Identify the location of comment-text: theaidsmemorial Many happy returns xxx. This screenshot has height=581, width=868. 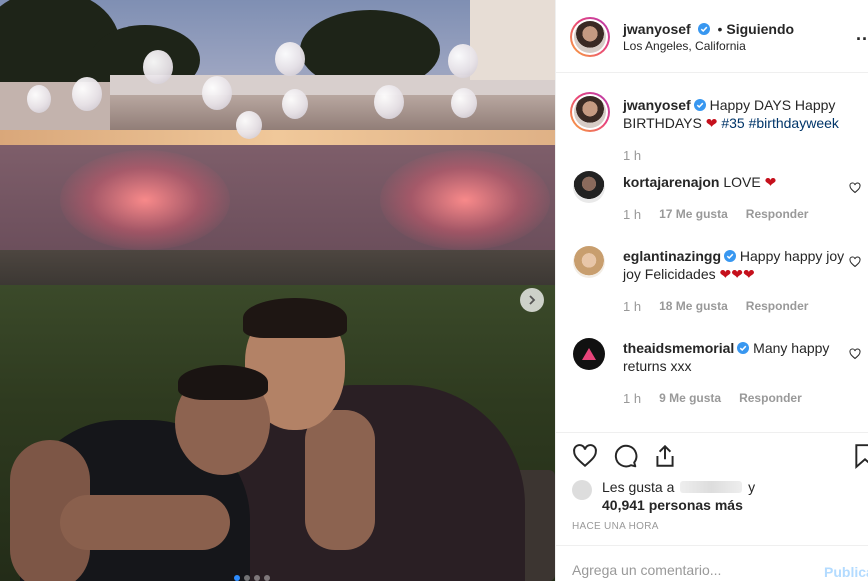
(743, 357).